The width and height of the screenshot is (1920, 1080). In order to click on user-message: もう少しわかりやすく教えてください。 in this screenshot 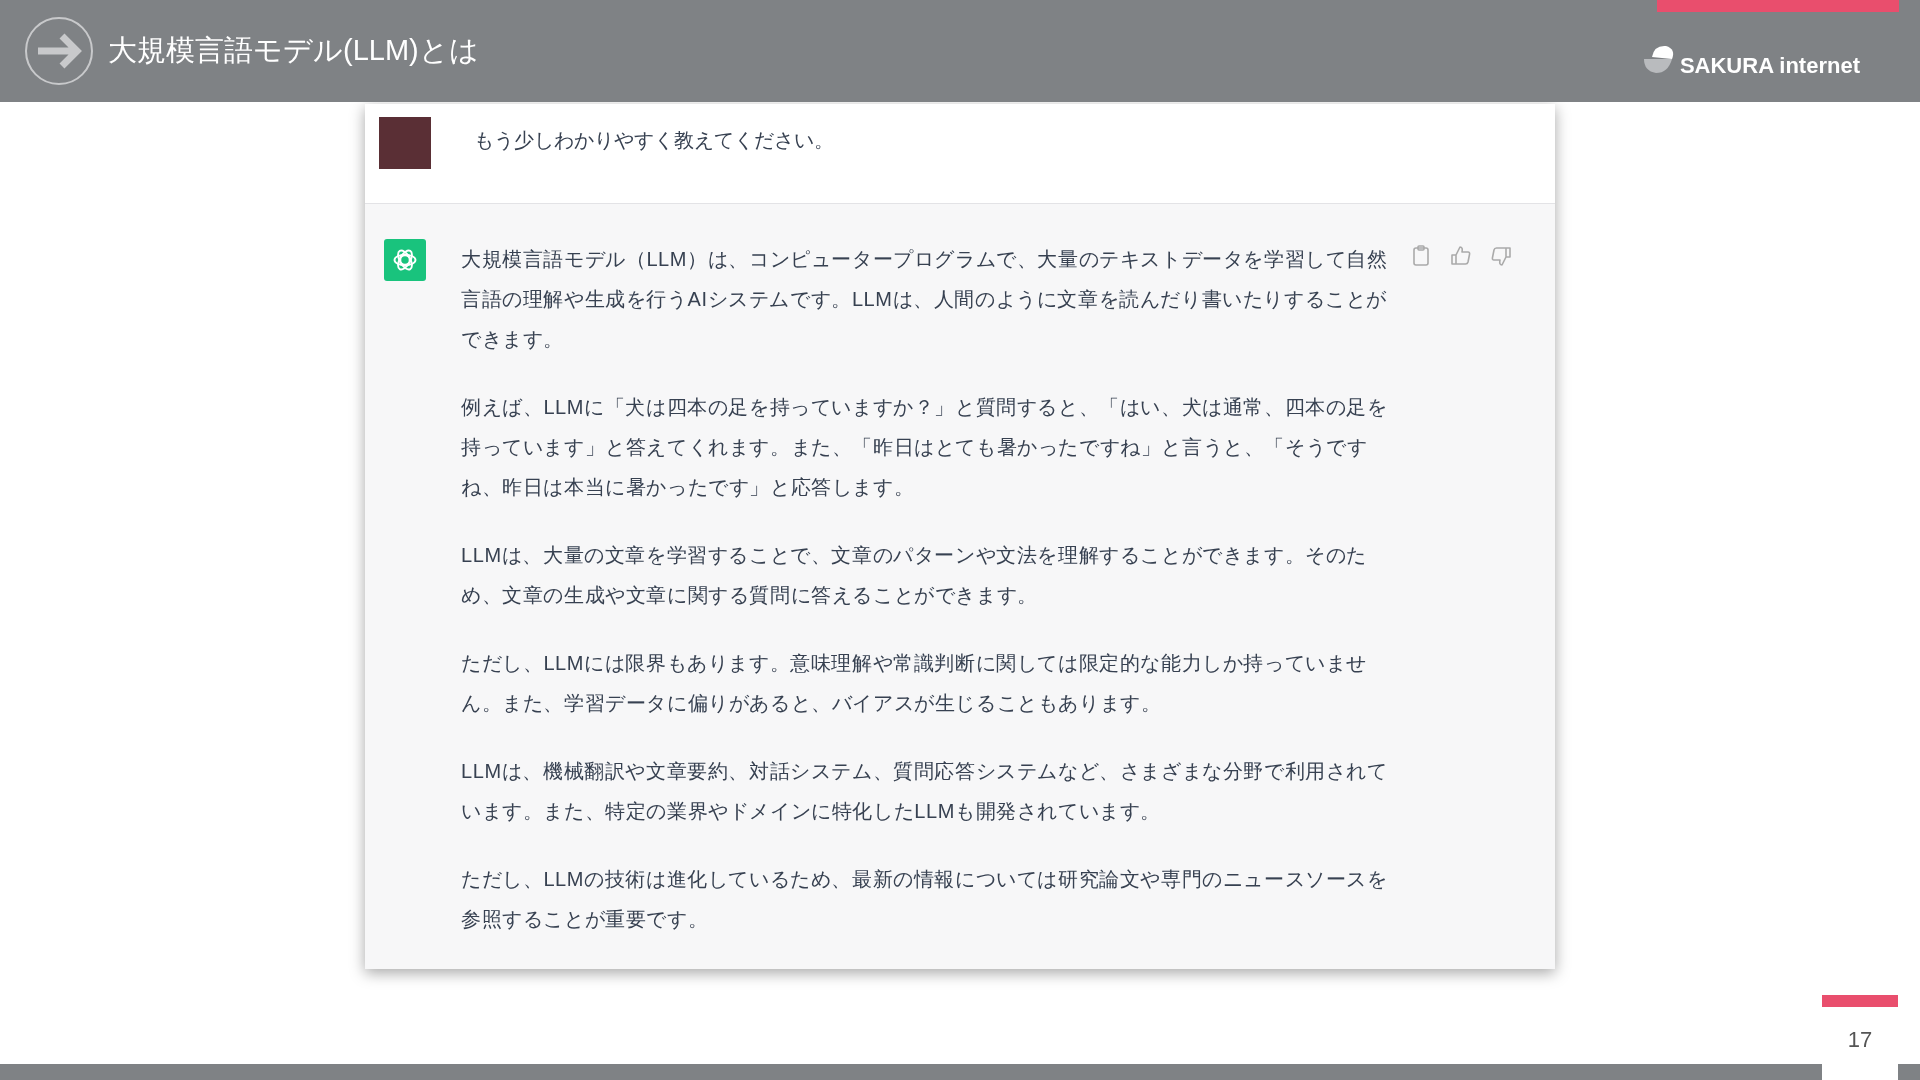, I will do `click(654, 140)`.